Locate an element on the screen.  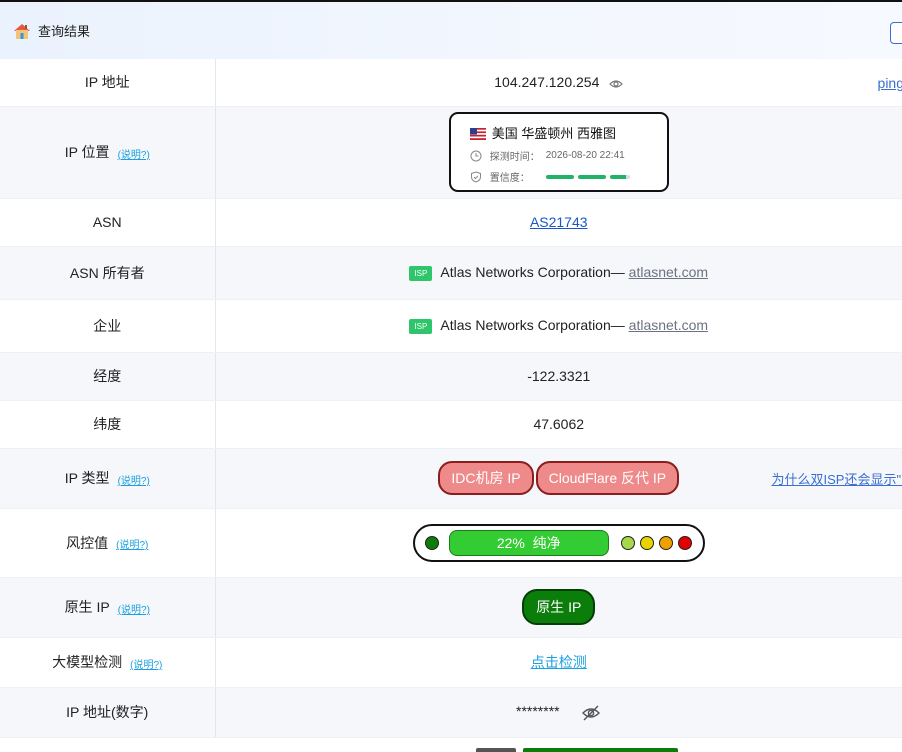
risk-bar: 22% 纯净 is located at coordinates (528, 542).